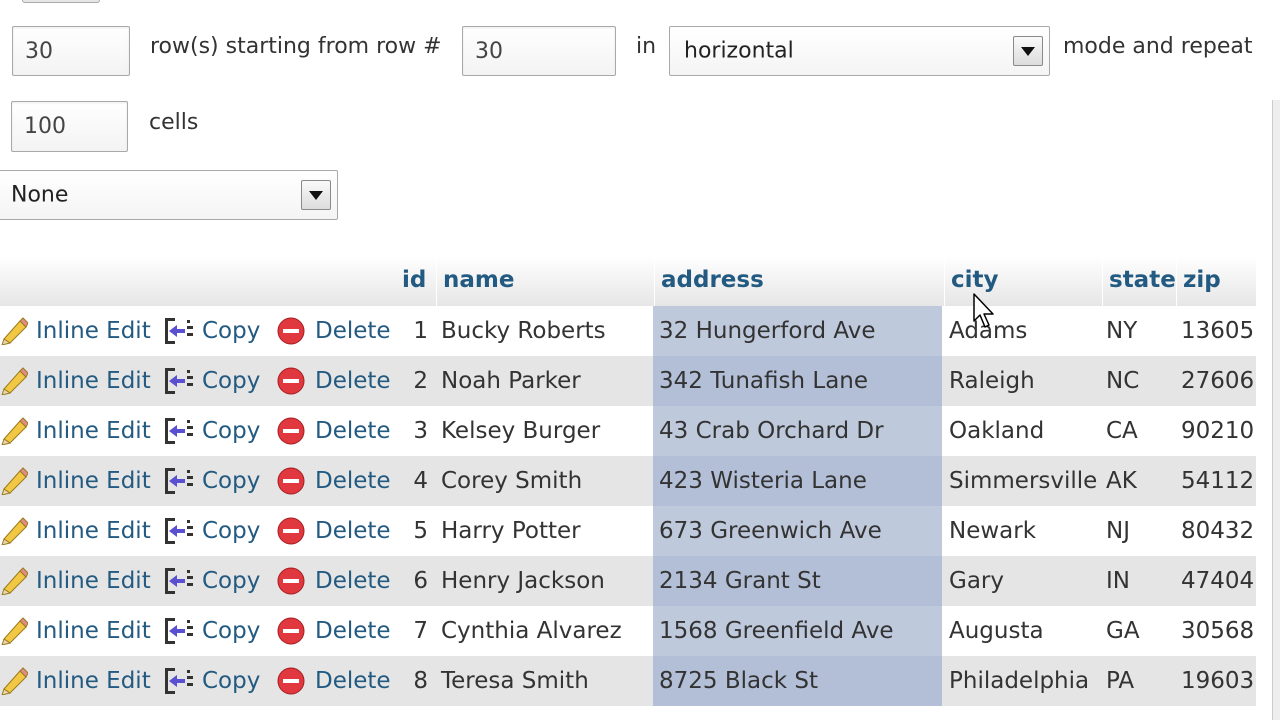  What do you see at coordinates (71, 51) in the screenshot?
I see `rows-count-input` at bounding box center [71, 51].